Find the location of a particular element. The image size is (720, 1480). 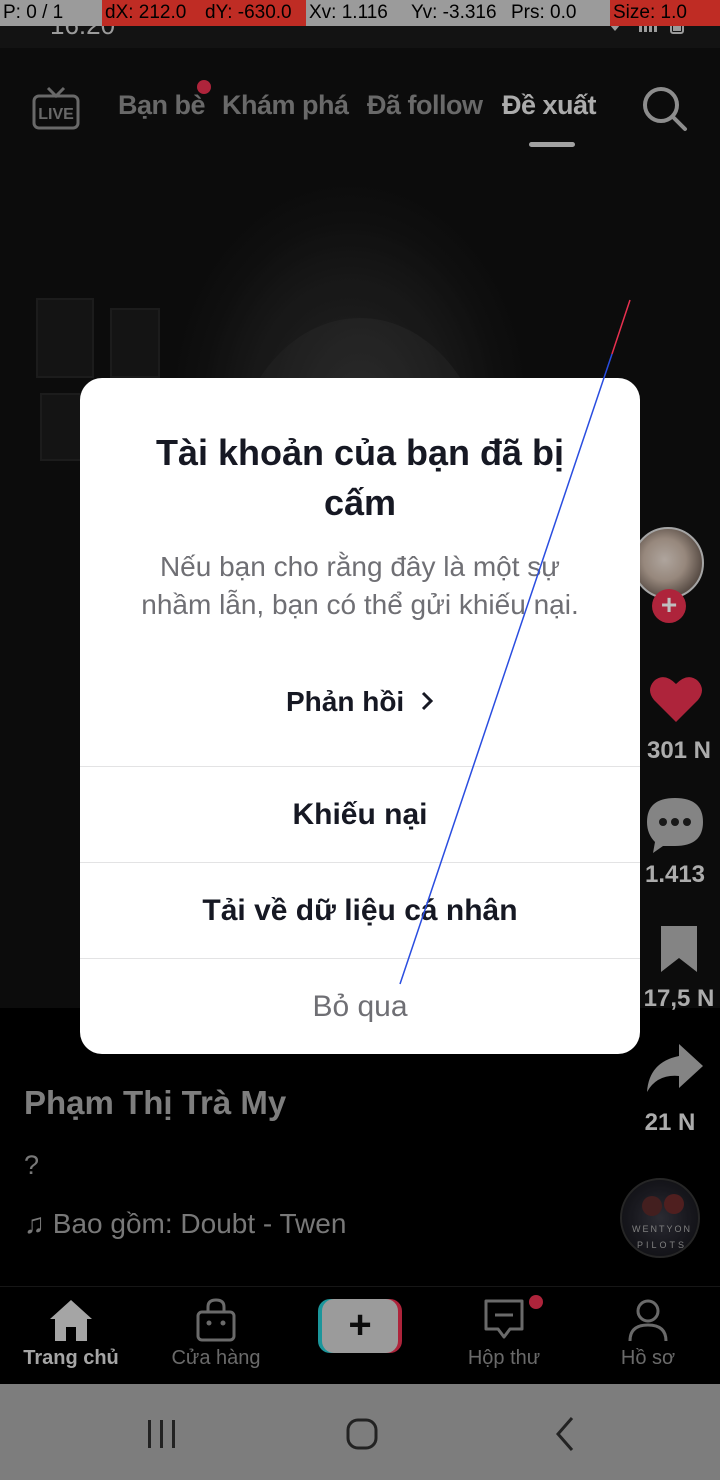

dialog-title: Tài khoản của bạn đã bị cấm is located at coordinates (360, 477).